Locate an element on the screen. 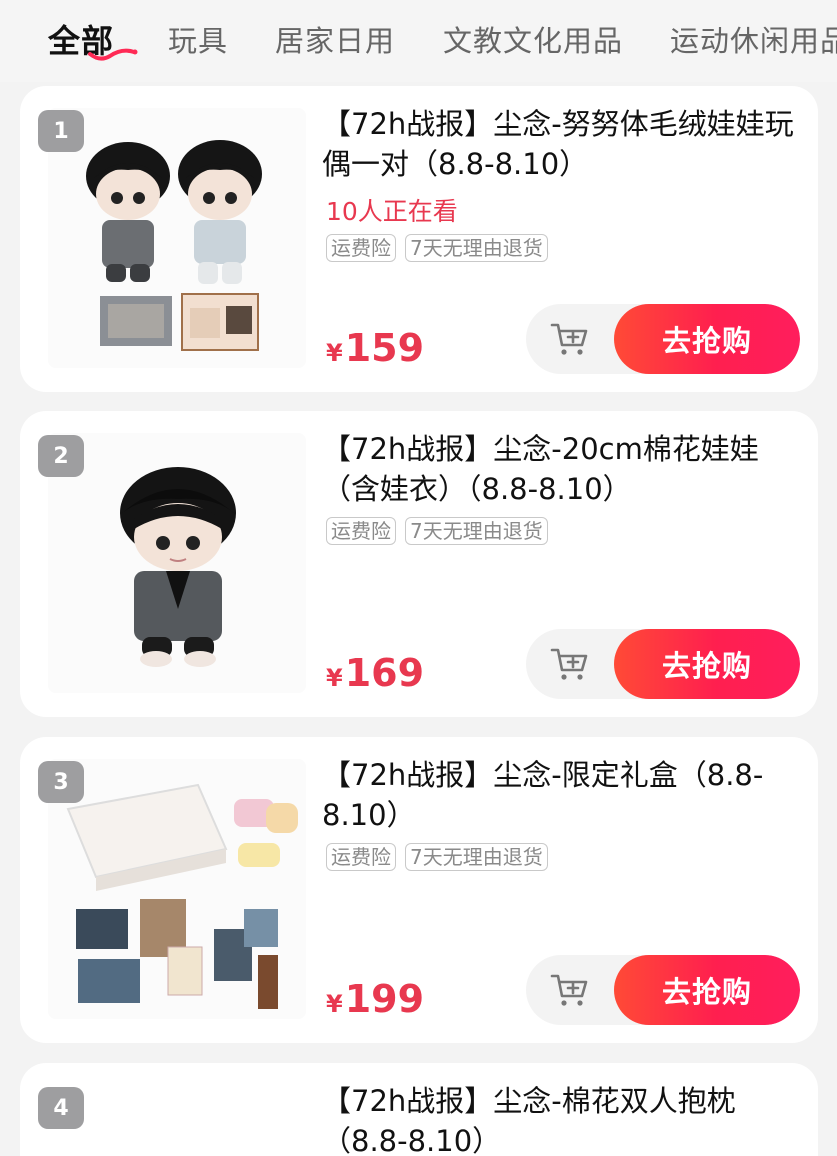 The height and width of the screenshot is (1156, 837). price-value: 159 is located at coordinates (384, 348).